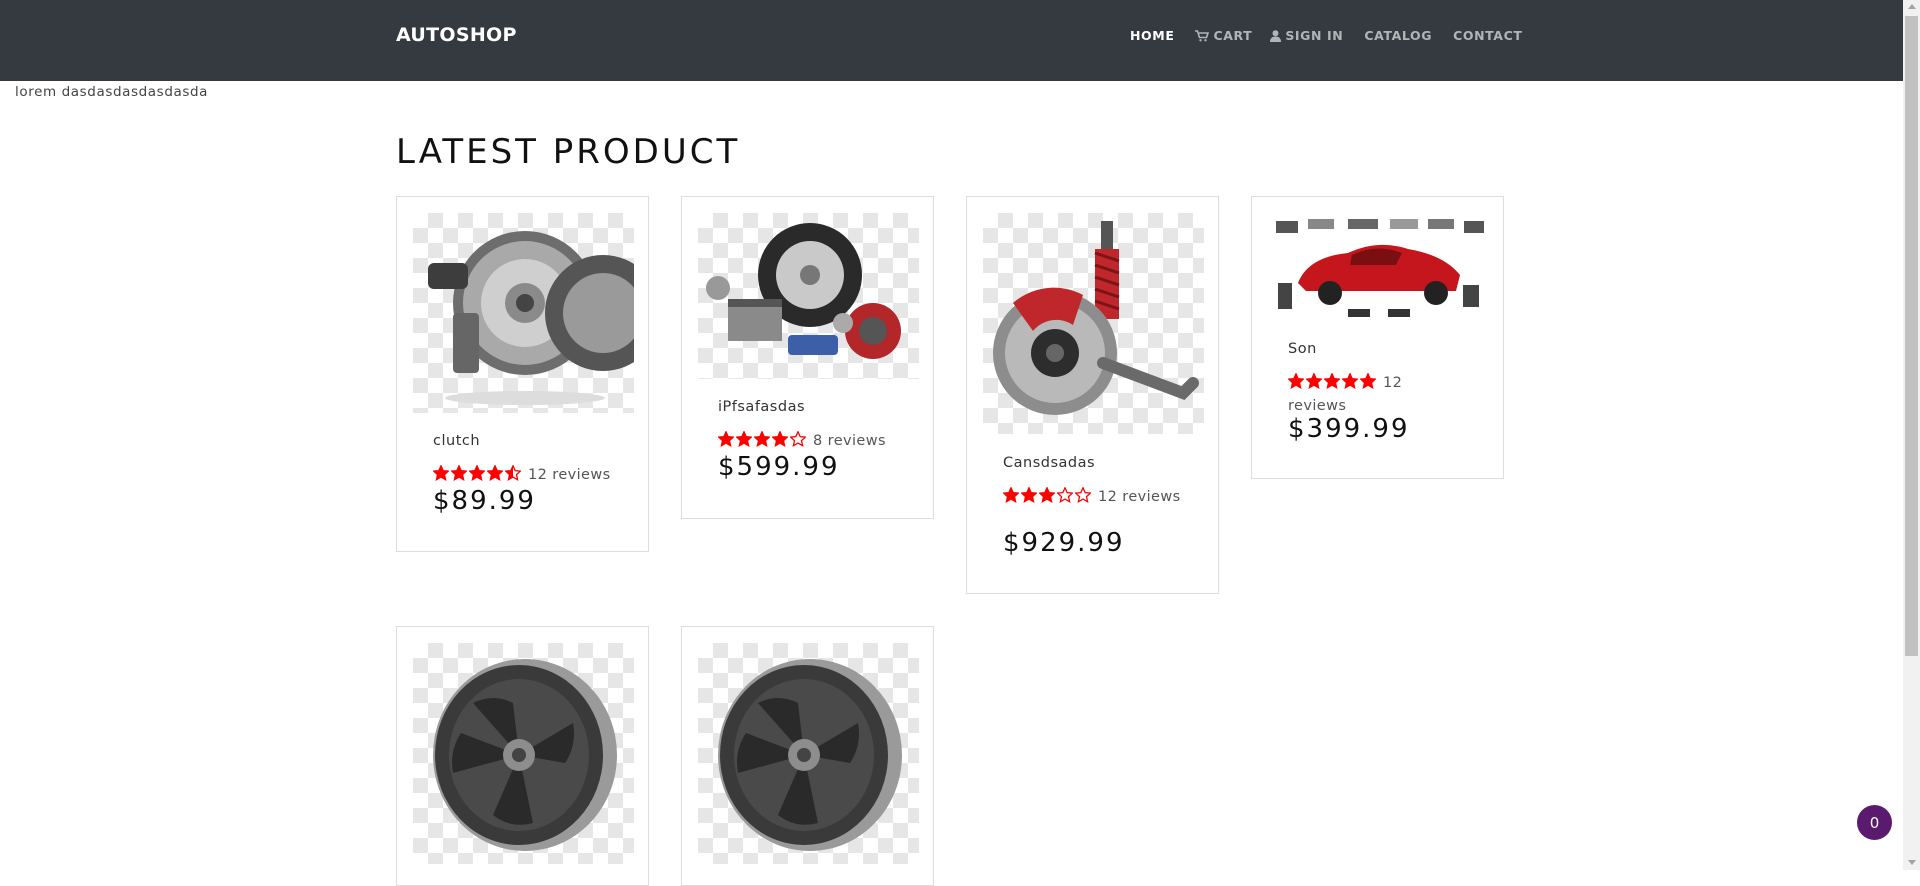 The image size is (1920, 886). What do you see at coordinates (456, 35) in the screenshot?
I see `brand-logo: AUTOSHOP` at bounding box center [456, 35].